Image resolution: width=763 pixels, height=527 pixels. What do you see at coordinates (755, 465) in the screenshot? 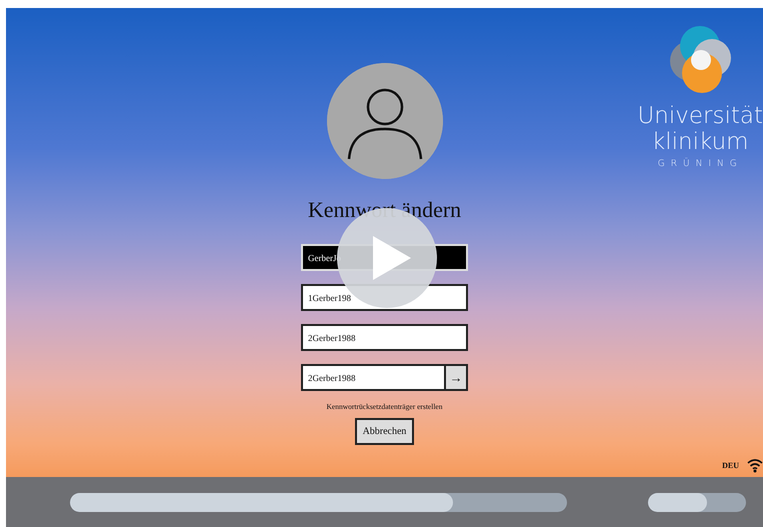
I see `wifi-icon` at bounding box center [755, 465].